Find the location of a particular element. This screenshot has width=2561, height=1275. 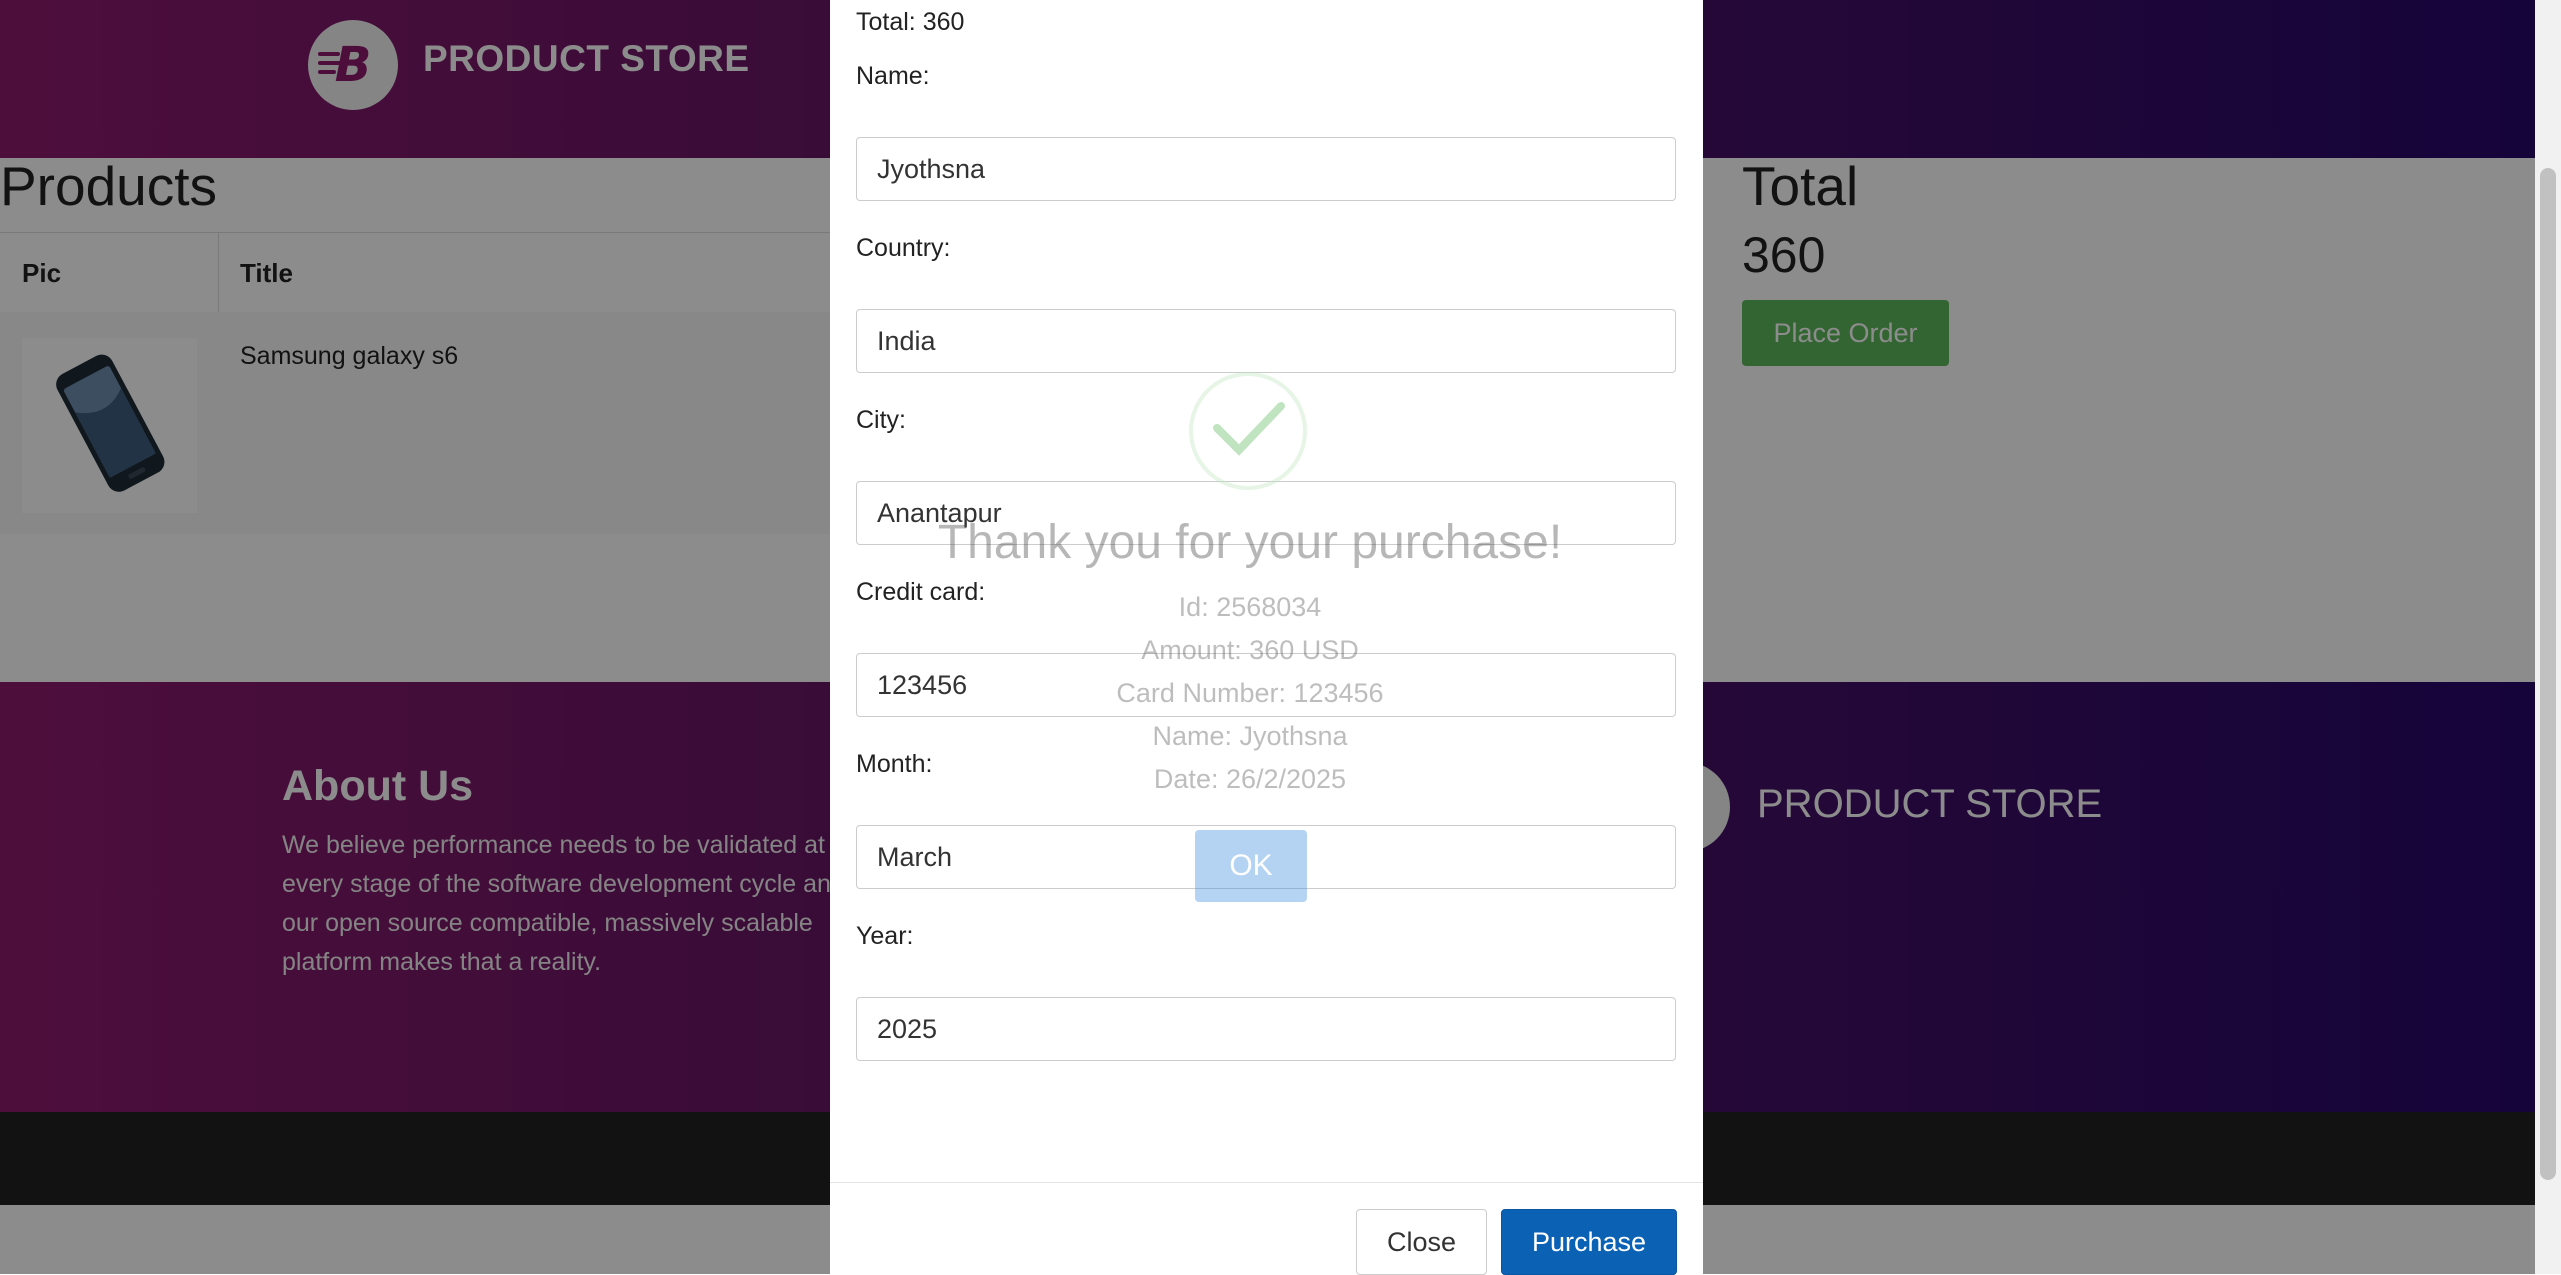

year-input is located at coordinates (1266, 1029).